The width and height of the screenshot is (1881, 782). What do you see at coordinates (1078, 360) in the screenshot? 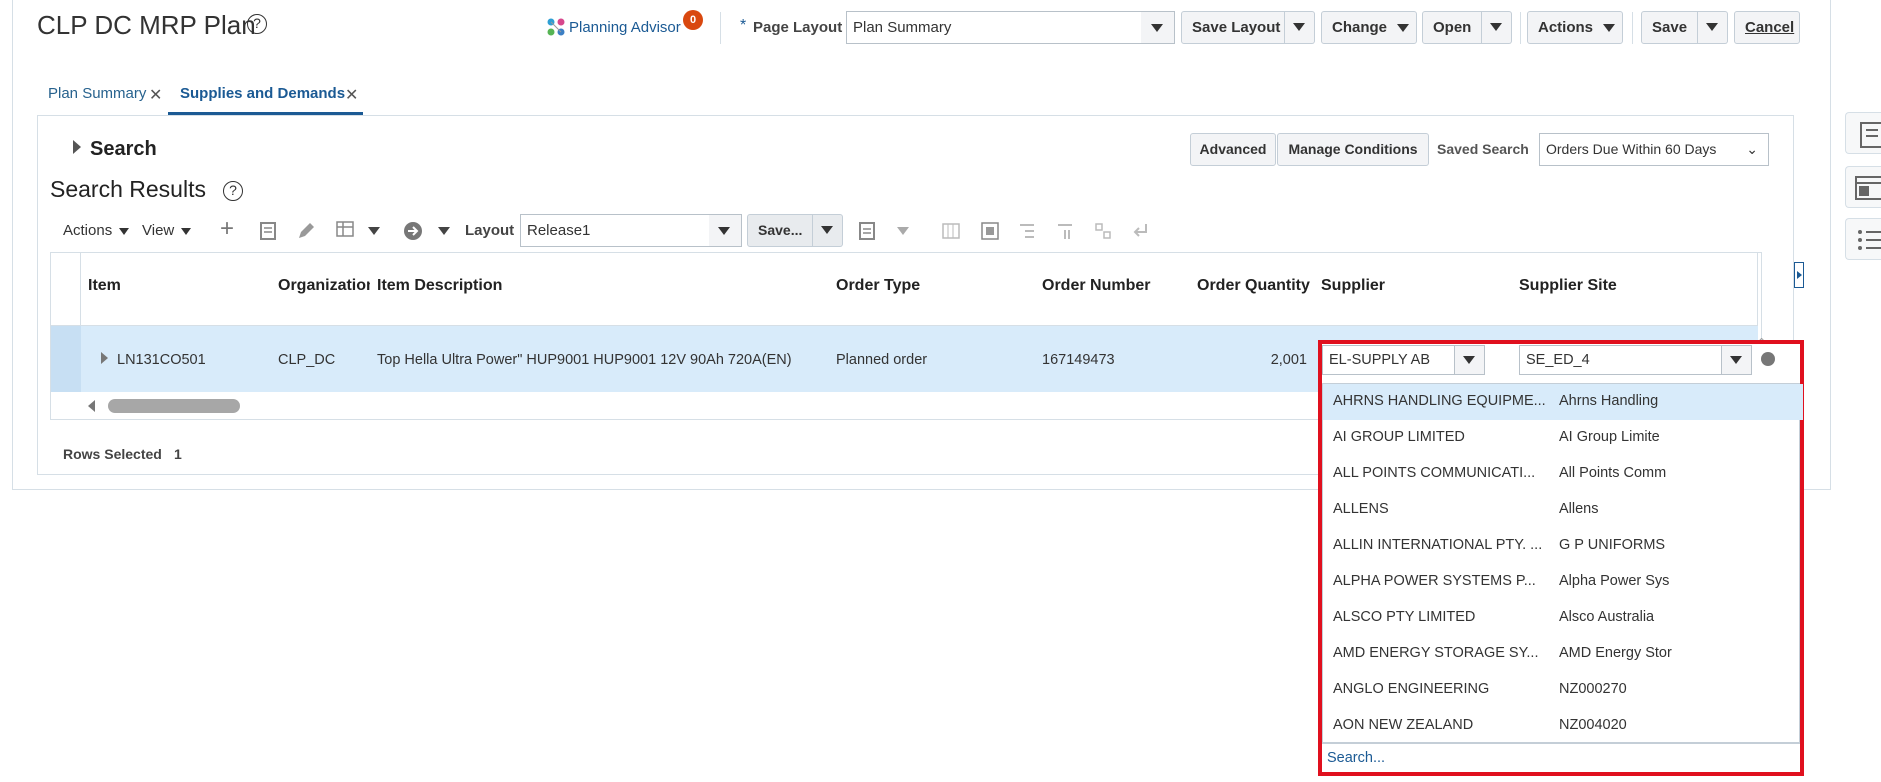
I see `cell-order-number: 167149473` at bounding box center [1078, 360].